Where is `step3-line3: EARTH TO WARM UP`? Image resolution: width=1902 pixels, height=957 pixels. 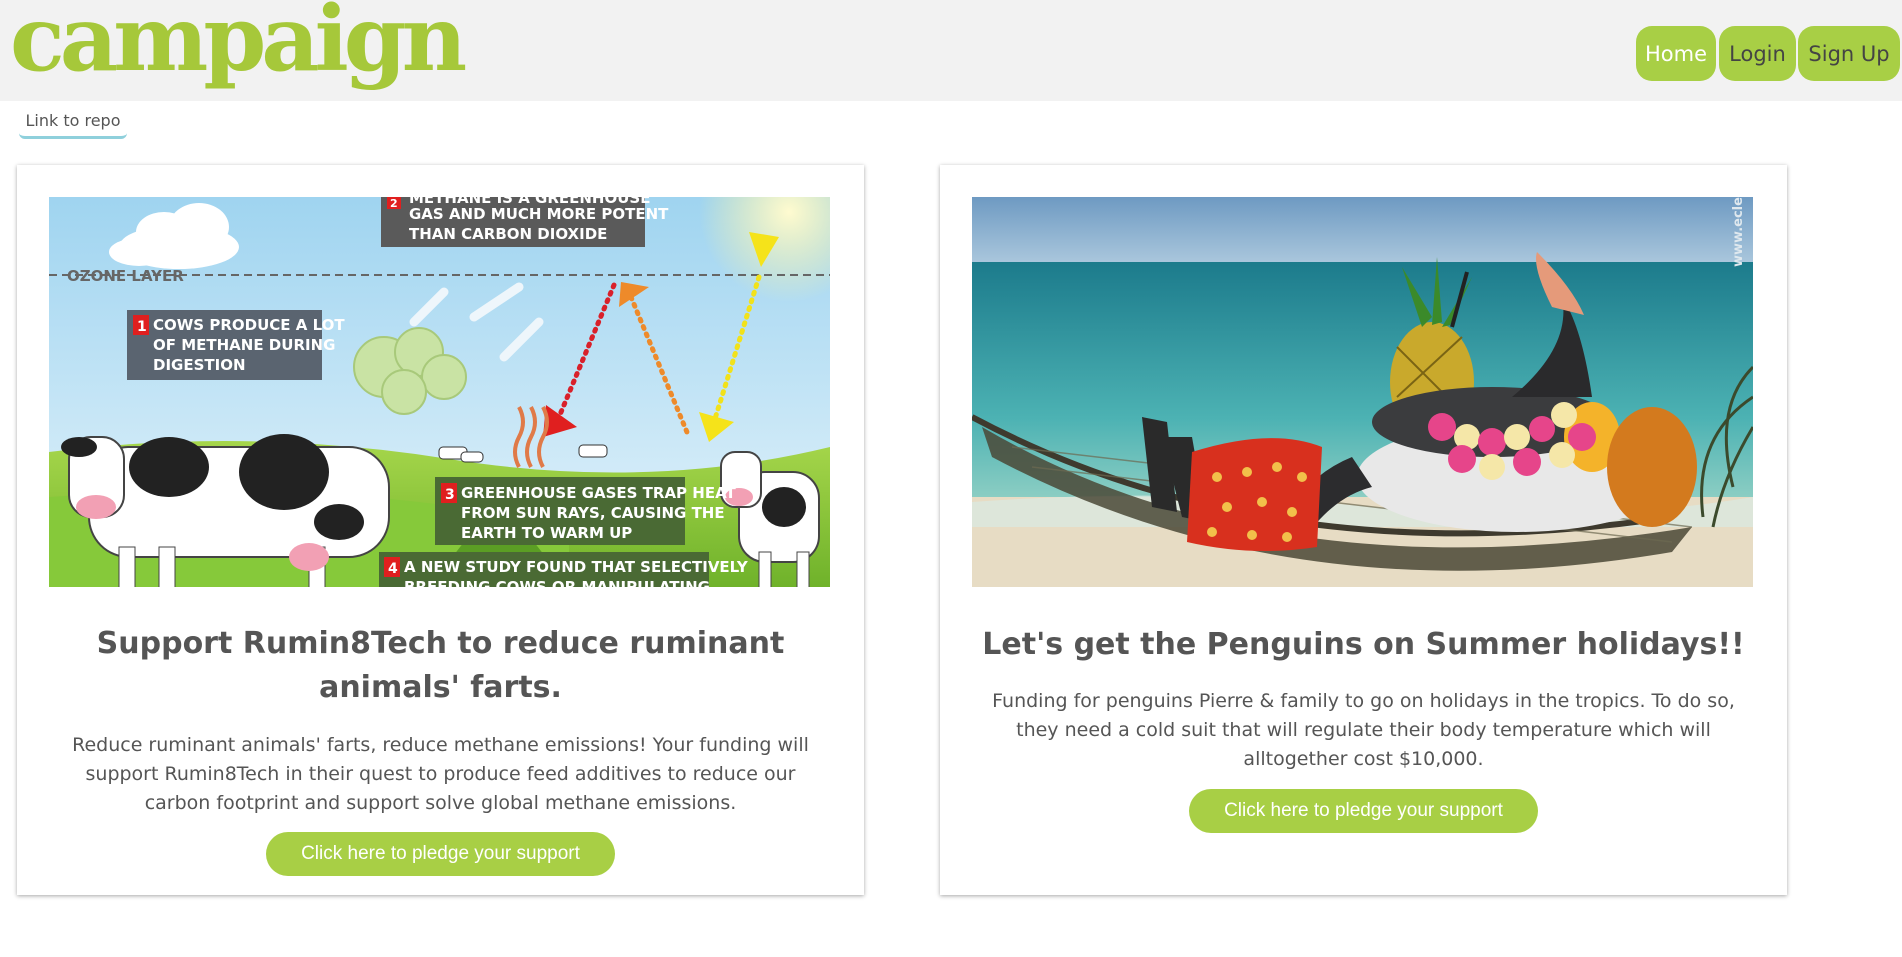
step3-line3: EARTH TO WARM UP is located at coordinates (546, 533).